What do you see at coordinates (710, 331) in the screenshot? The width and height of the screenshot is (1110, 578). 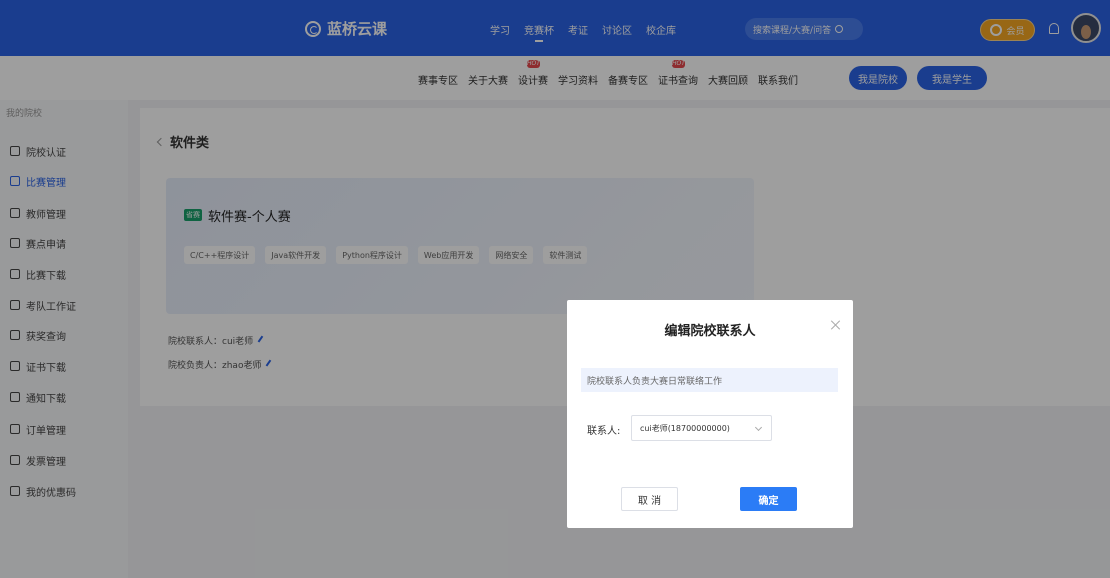 I see `dialog-title: 编辑院校联系人` at bounding box center [710, 331].